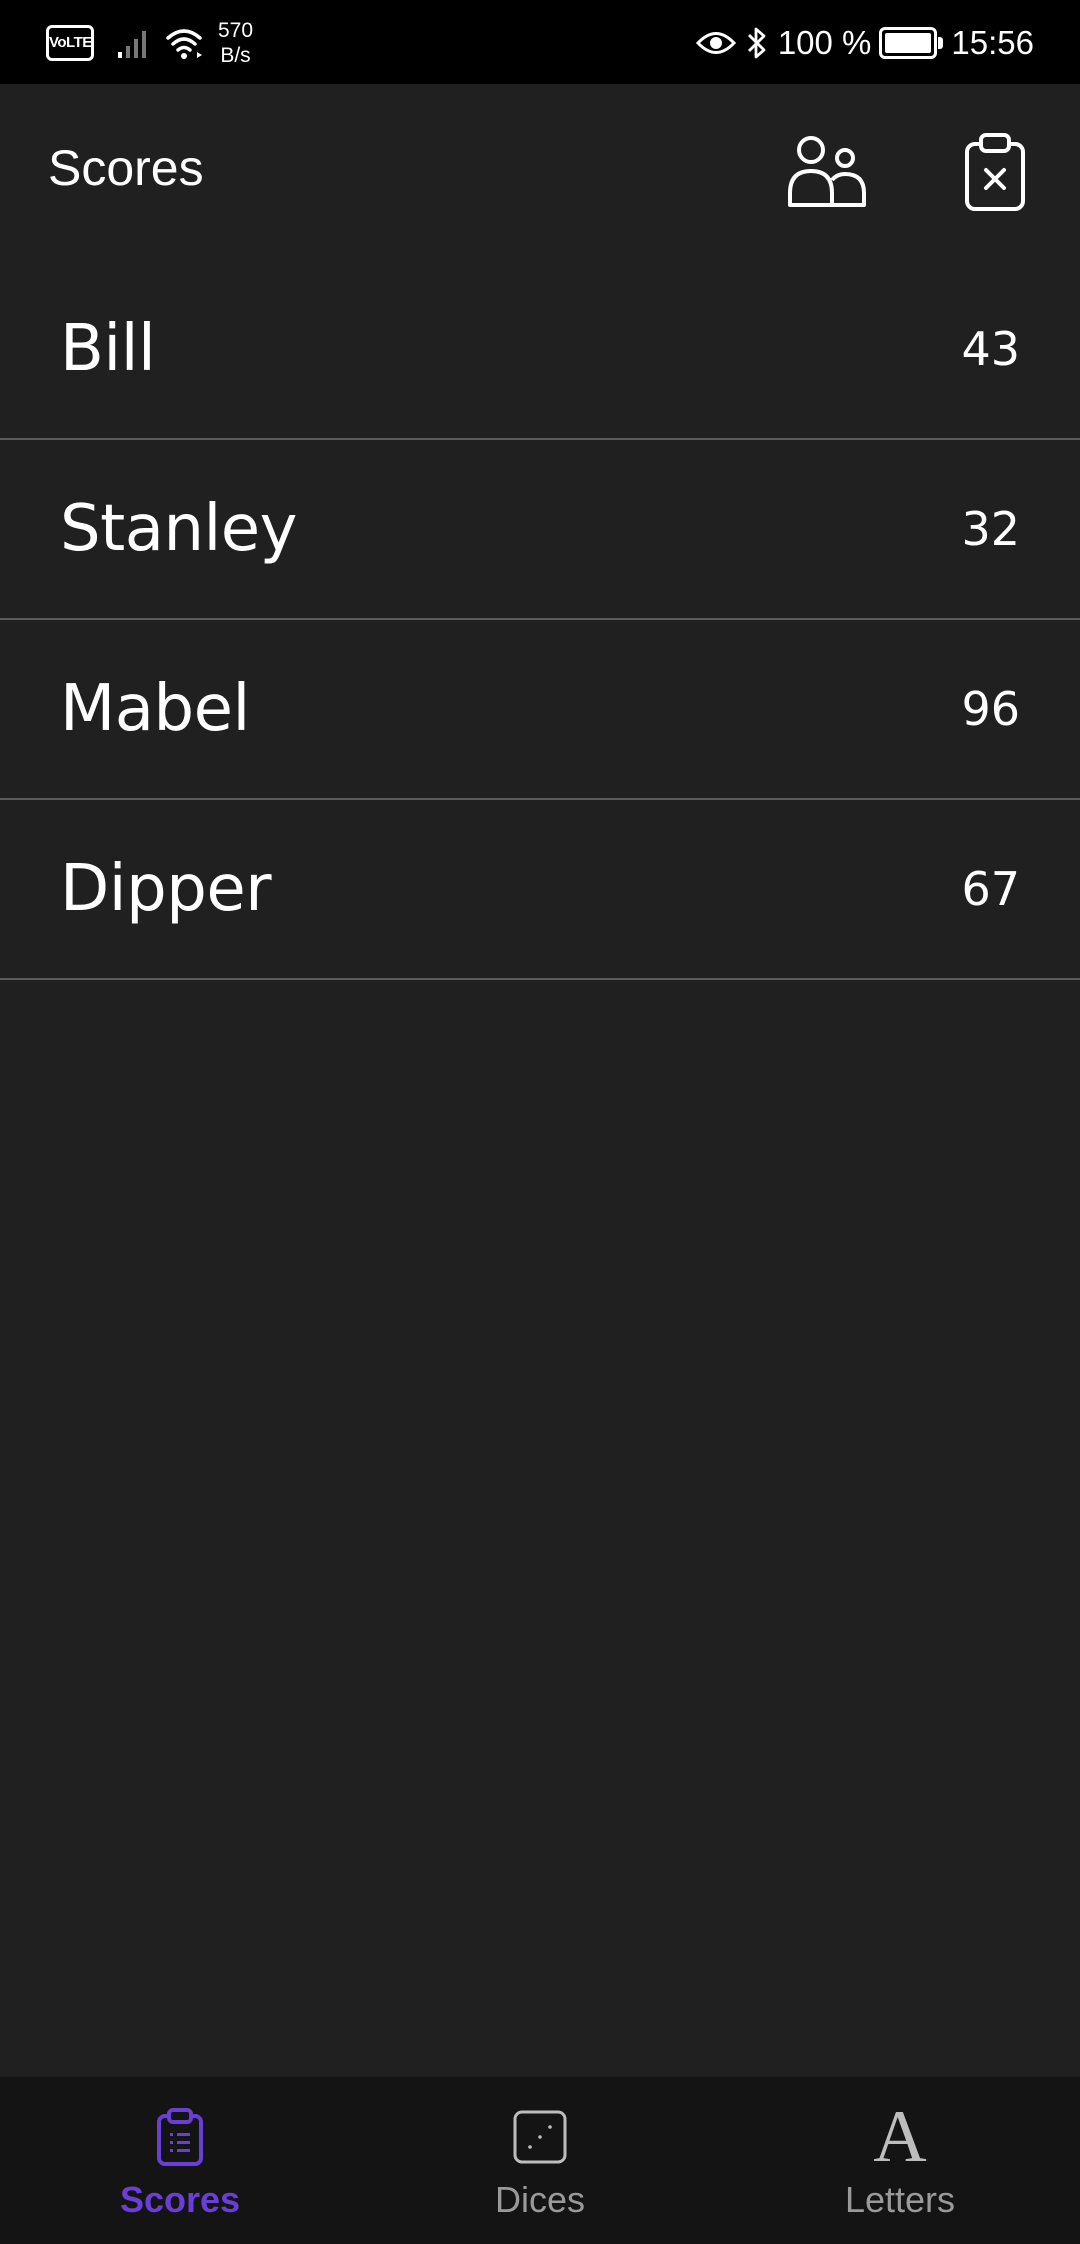  What do you see at coordinates (540, 890) in the screenshot?
I see `score-row-dipper: Dipper 67` at bounding box center [540, 890].